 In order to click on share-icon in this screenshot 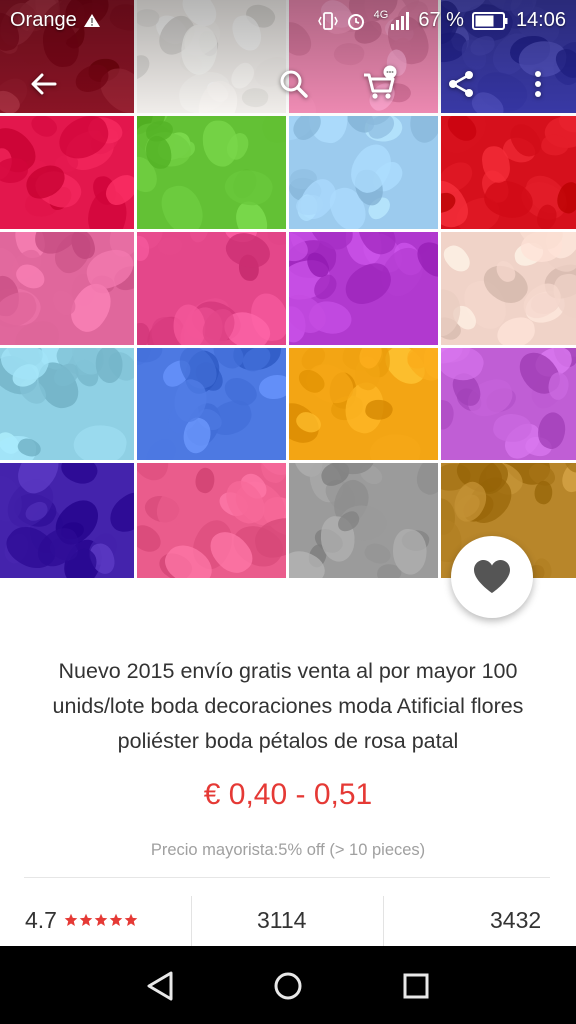, I will do `click(461, 84)`.